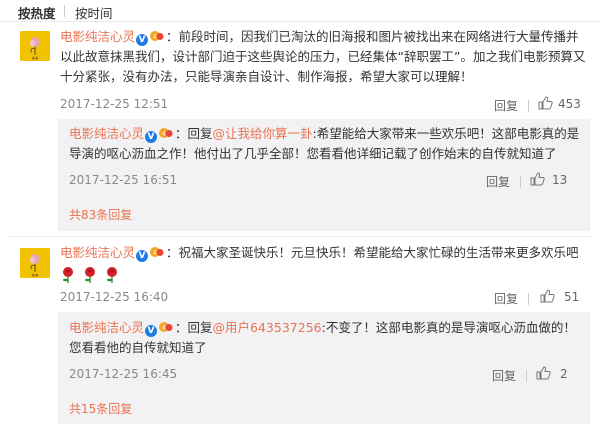 This screenshot has height=426, width=600. I want to click on reply-timestamp: 2017-12-25 16:51, so click(123, 180).